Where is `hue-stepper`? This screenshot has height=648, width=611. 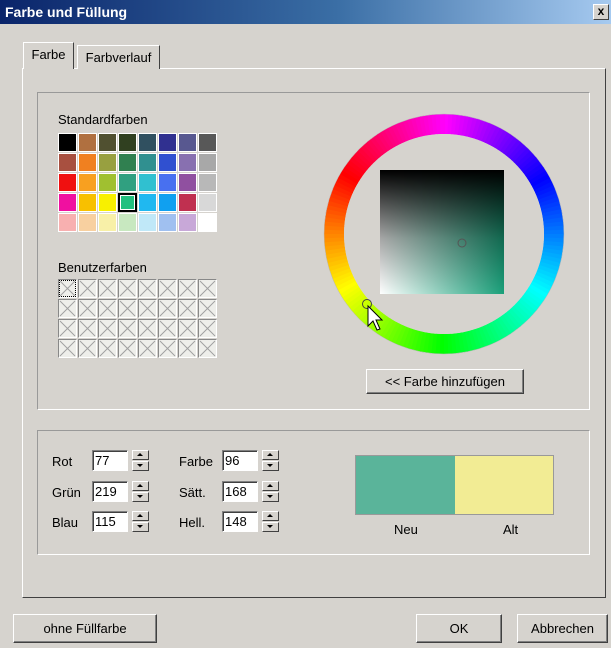
hue-stepper is located at coordinates (270, 460).